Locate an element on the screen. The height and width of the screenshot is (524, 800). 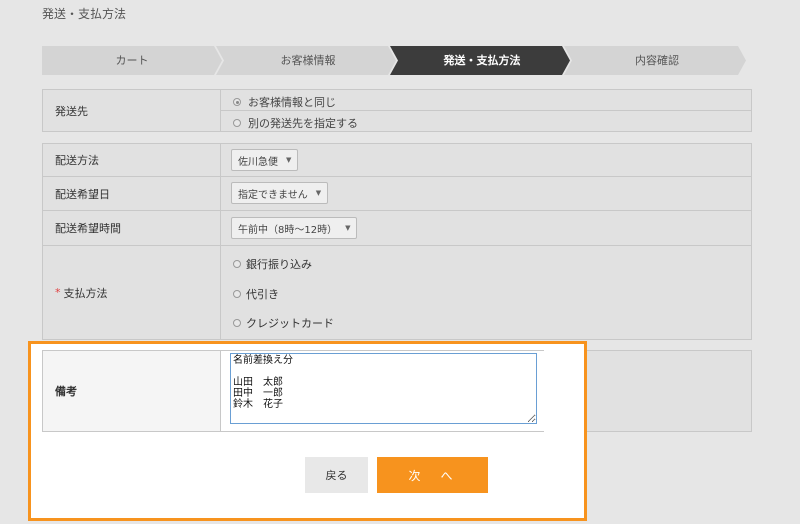
shipping-destination-section: 発送先 お客様情報と同じ 別の発送先を指定する is located at coordinates (397, 110).